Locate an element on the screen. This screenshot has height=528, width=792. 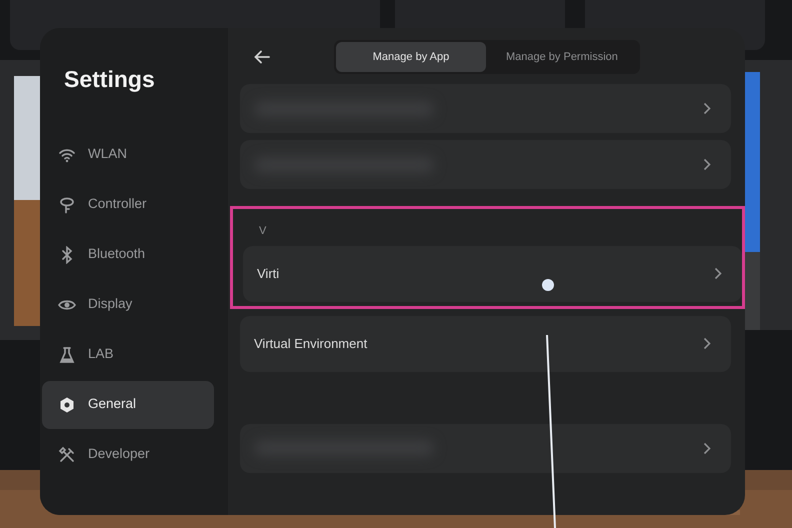
tools-icon is located at coordinates (67, 455).